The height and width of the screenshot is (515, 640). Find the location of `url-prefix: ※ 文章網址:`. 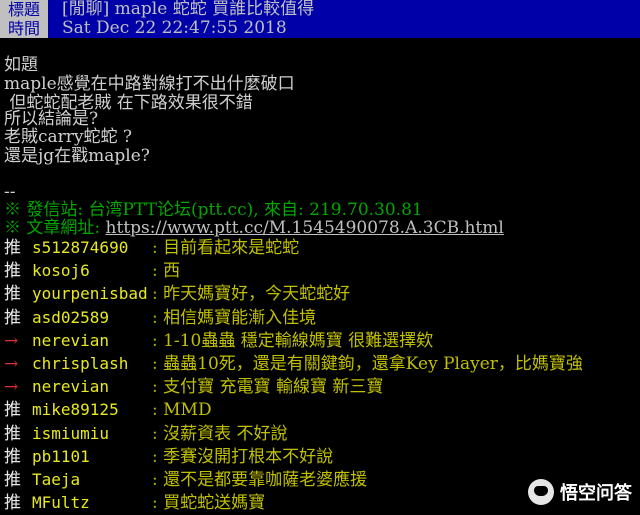

url-prefix: ※ 文章網址: is located at coordinates (55, 228).